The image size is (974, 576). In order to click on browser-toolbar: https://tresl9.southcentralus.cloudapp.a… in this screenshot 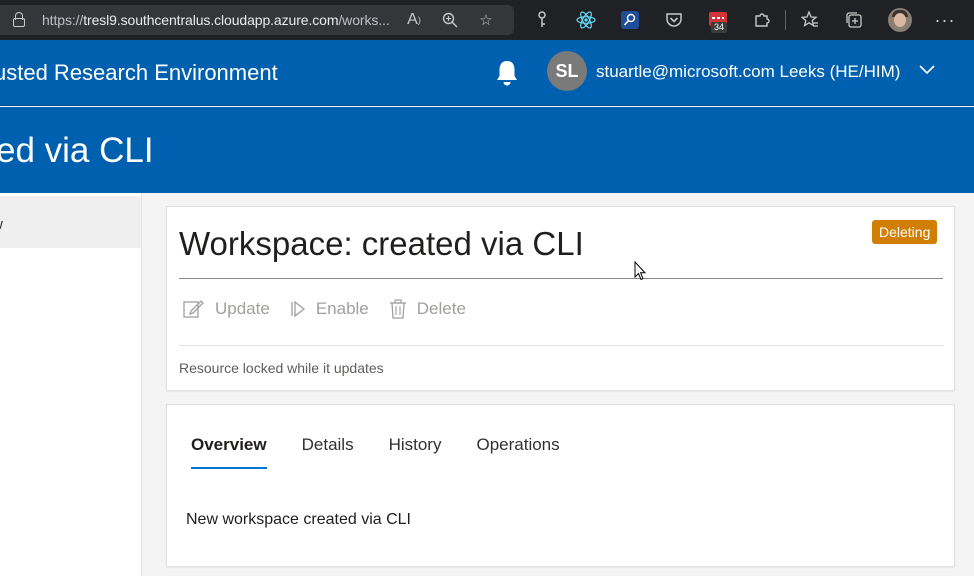, I will do `click(487, 20)`.